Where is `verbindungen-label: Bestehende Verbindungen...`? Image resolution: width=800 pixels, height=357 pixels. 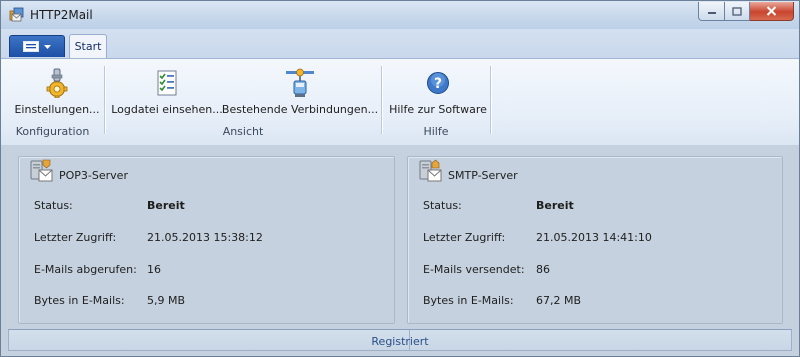
verbindungen-label: Bestehende Verbindungen... is located at coordinates (300, 109).